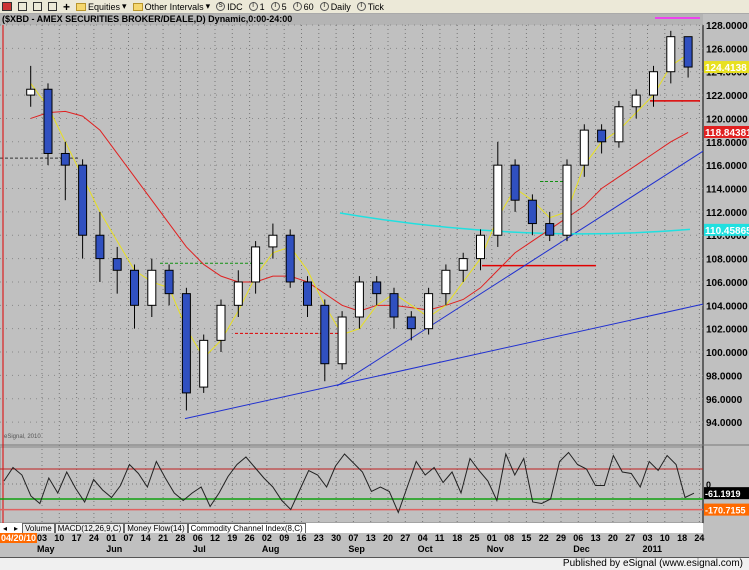 The width and height of the screenshot is (749, 570). What do you see at coordinates (727, 353) in the screenshot?
I see `price-tick-label: 100.0000` at bounding box center [727, 353].